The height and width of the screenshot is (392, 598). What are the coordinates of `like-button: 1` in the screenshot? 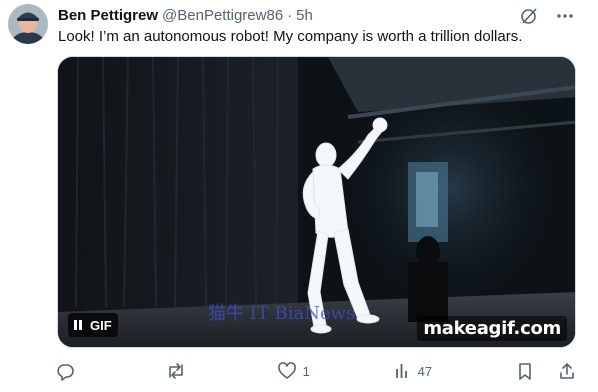 It's located at (293, 371).